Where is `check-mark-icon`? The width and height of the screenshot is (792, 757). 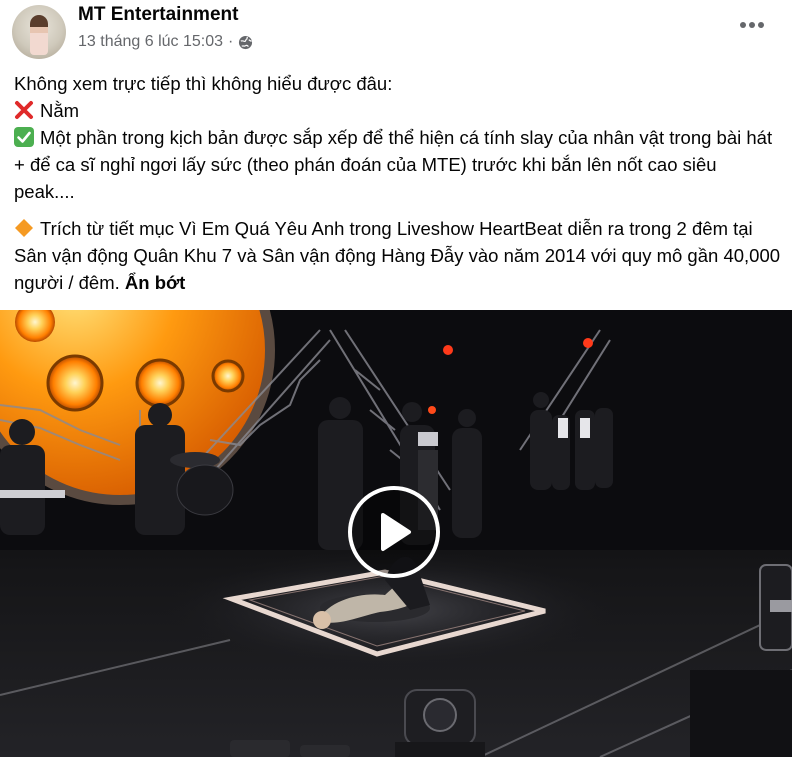 check-mark-icon is located at coordinates (24, 137).